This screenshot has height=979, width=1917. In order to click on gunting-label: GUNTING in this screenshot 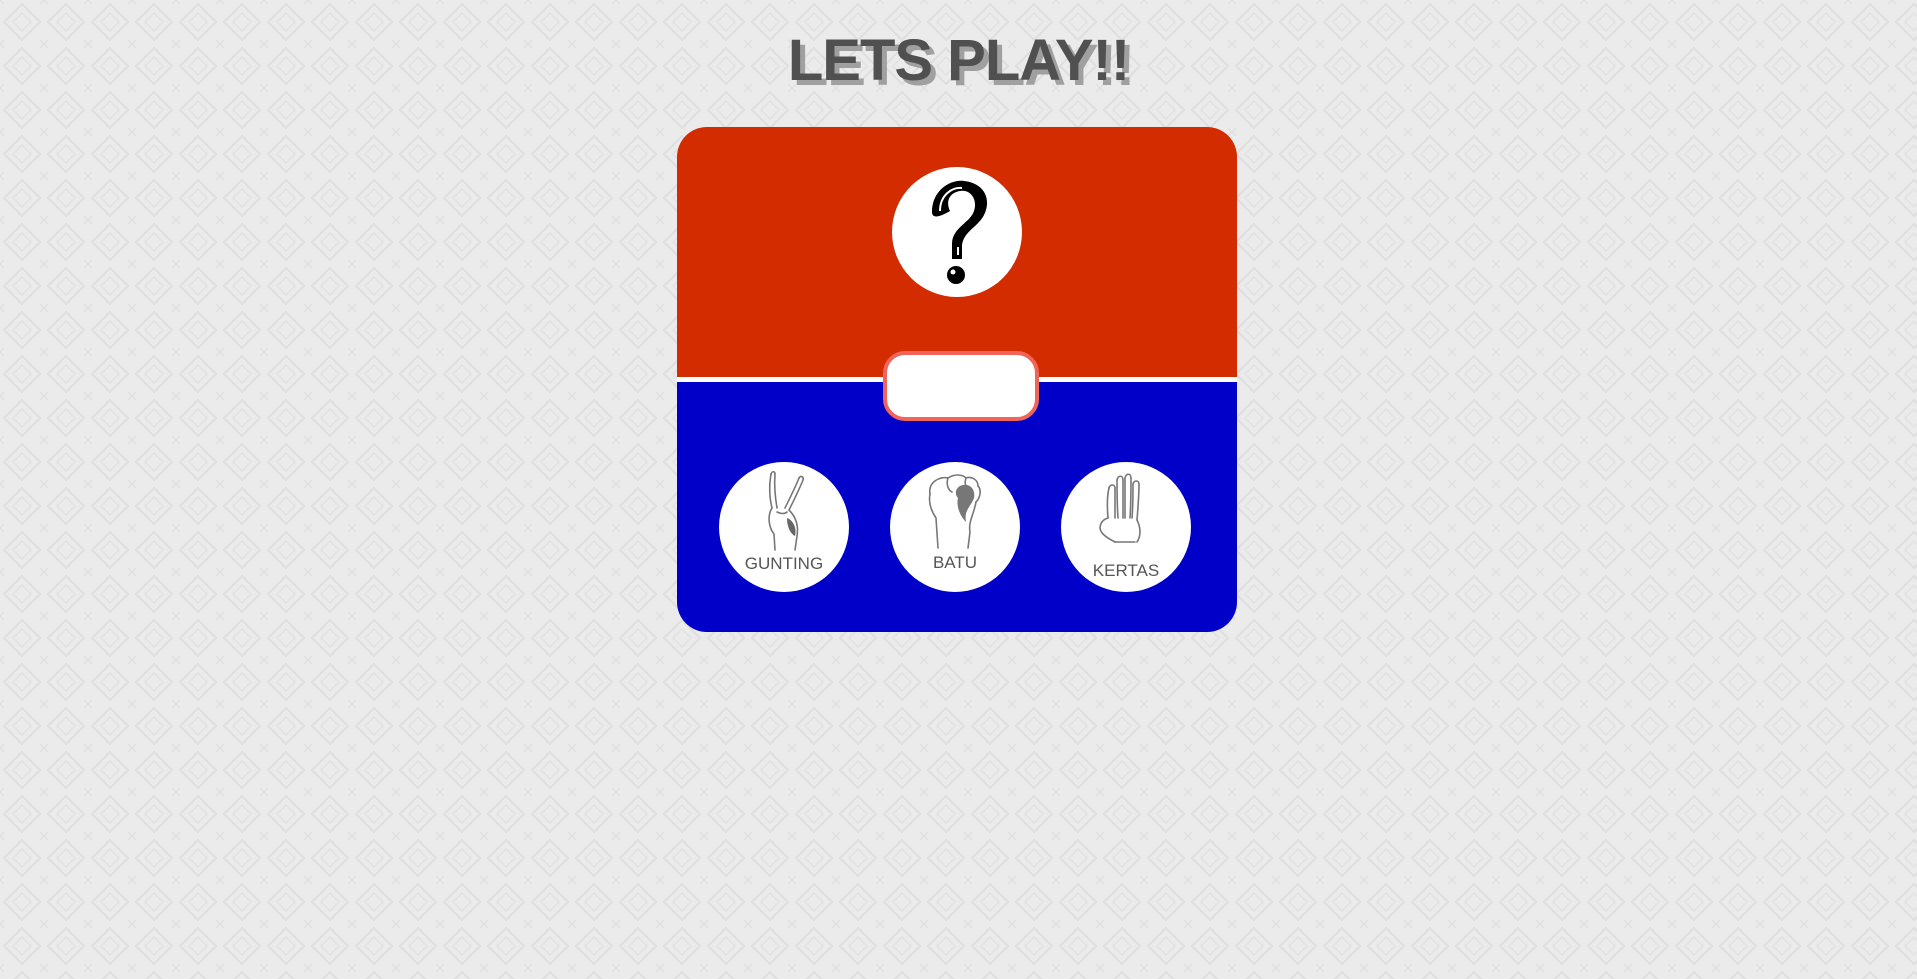, I will do `click(784, 563)`.